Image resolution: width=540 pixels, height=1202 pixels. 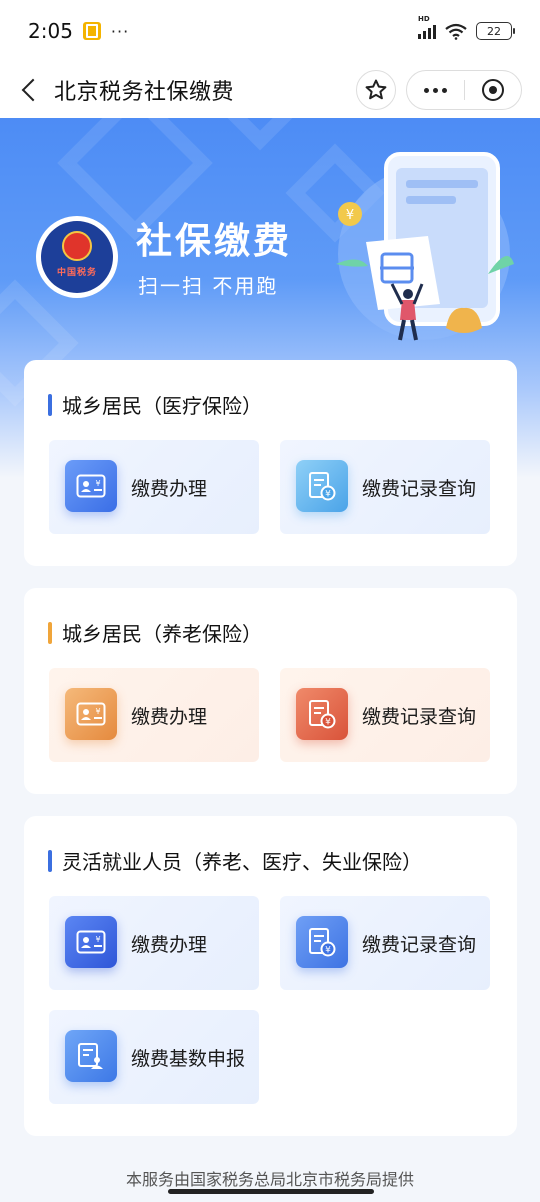 I want to click on section-title: 城乡居民（养老保险）, so click(x=162, y=634).